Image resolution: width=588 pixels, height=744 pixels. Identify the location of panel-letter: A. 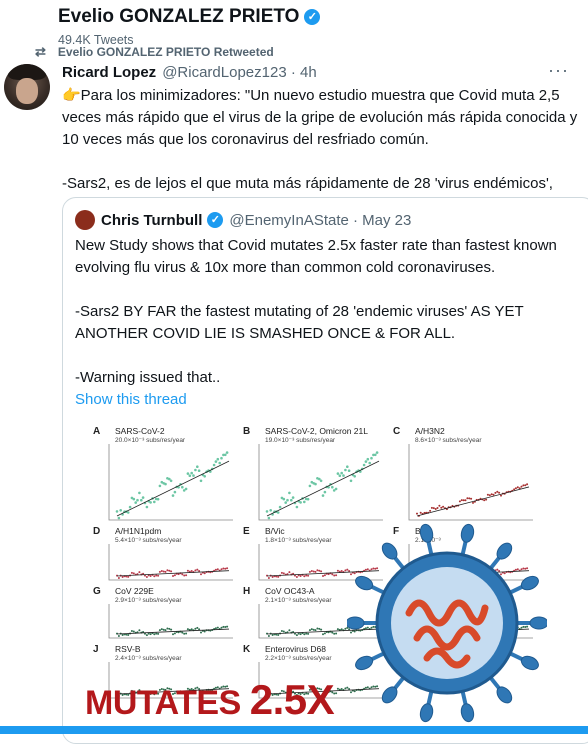
(97, 431).